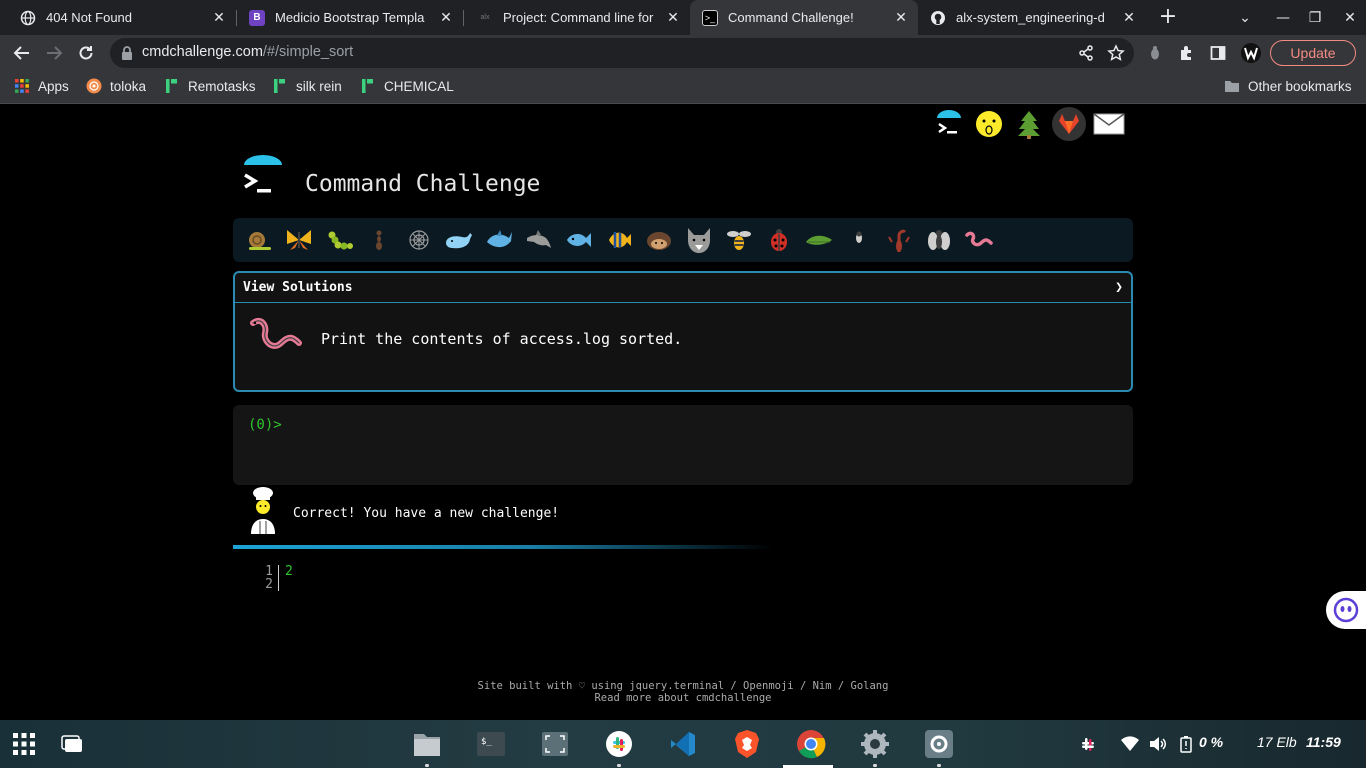 The width and height of the screenshot is (1366, 768). Describe the element at coordinates (683, 445) in the screenshot. I see `terminal-input: (0)>` at that location.